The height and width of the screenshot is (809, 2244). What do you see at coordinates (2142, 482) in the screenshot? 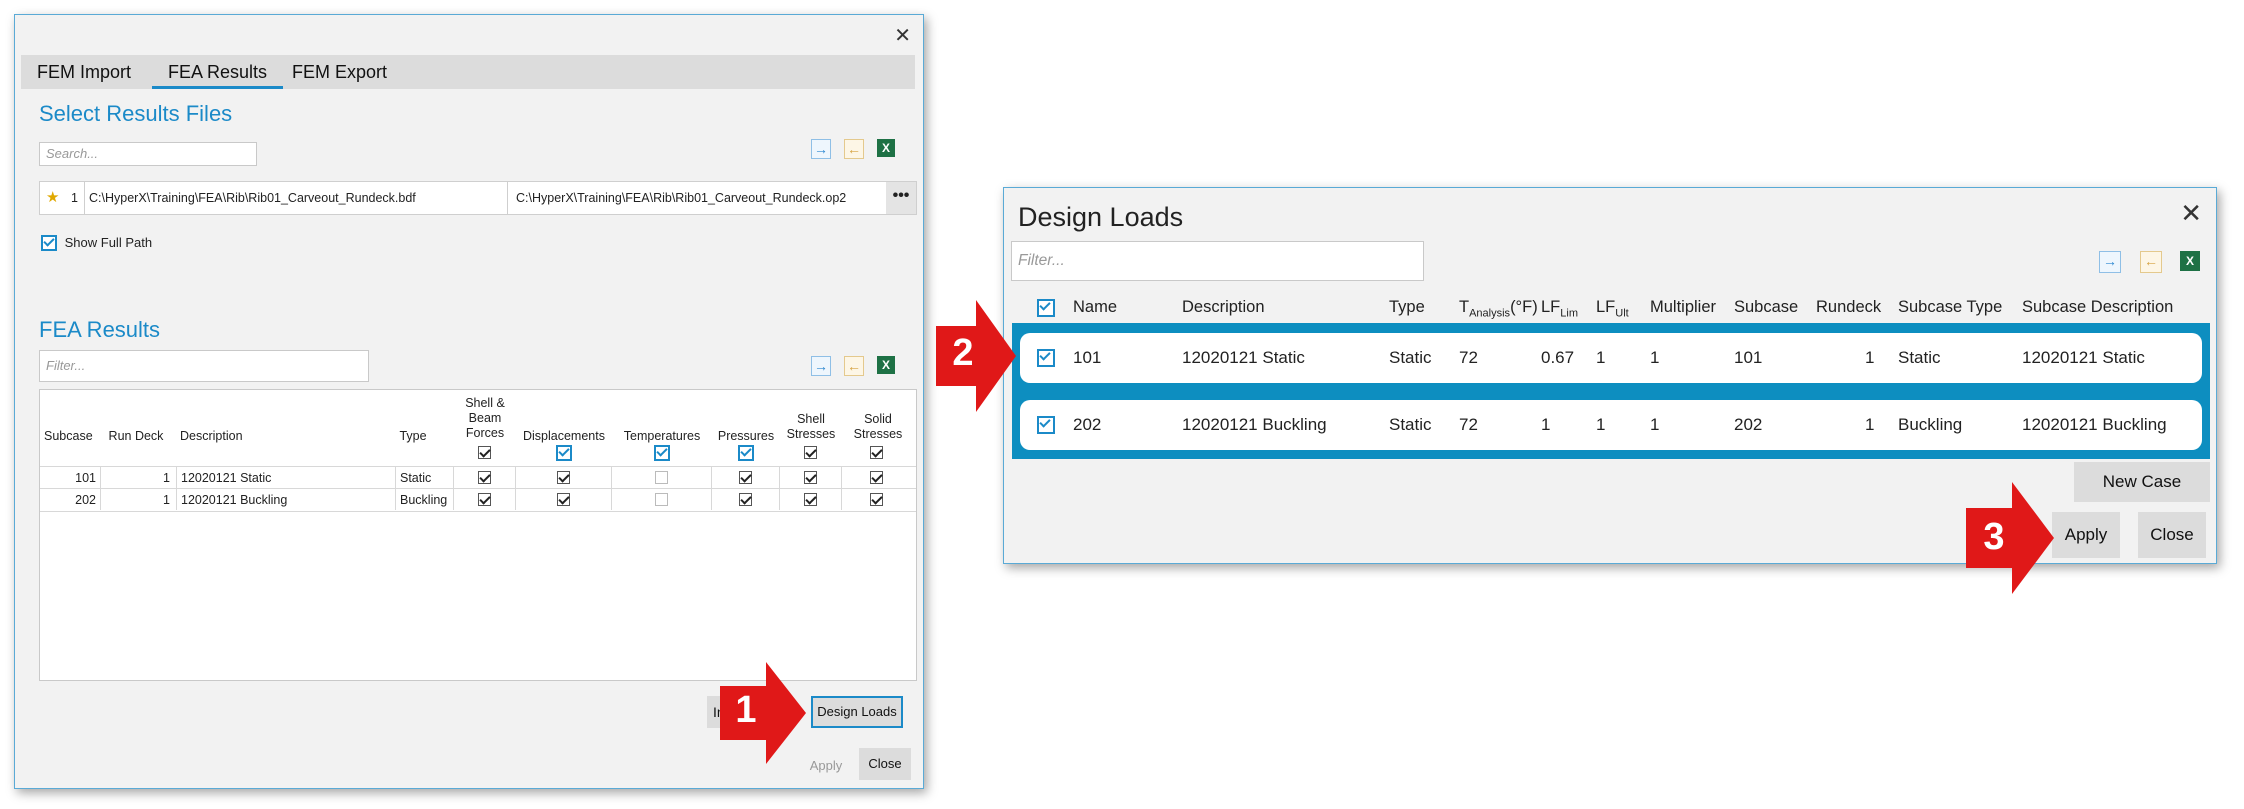
I see `new-case-button: New Case` at bounding box center [2142, 482].